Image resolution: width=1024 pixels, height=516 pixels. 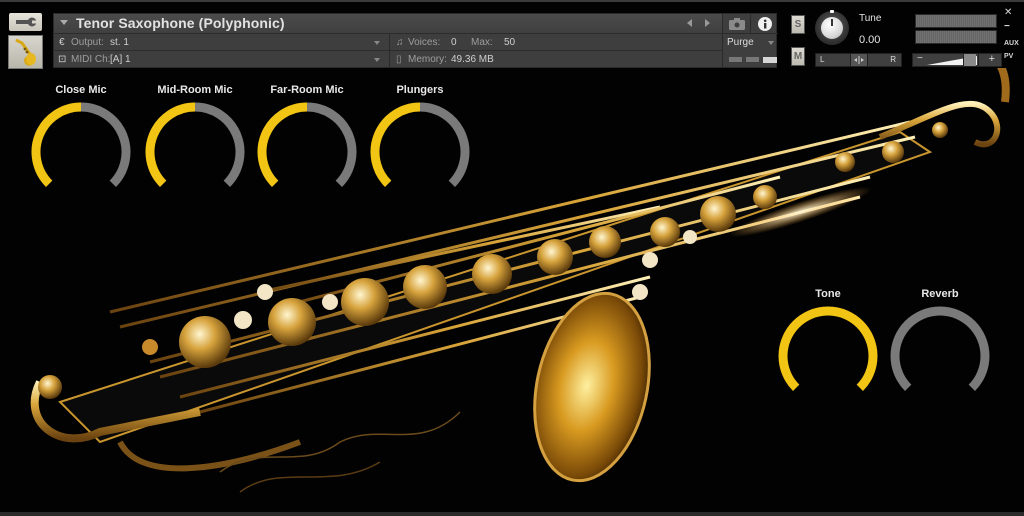 I want to click on pan-slider: L R, so click(x=858, y=60).